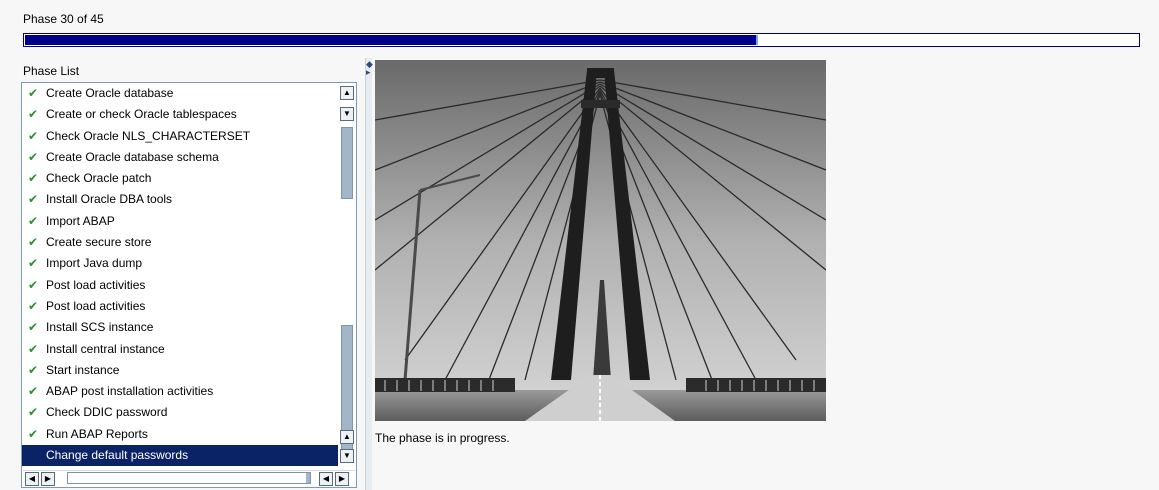 This screenshot has height=490, width=1159. Describe the element at coordinates (347, 274) in the screenshot. I see `phase-list-vertical-scrollbar: ▲ ▼ ▲ ▼` at that location.